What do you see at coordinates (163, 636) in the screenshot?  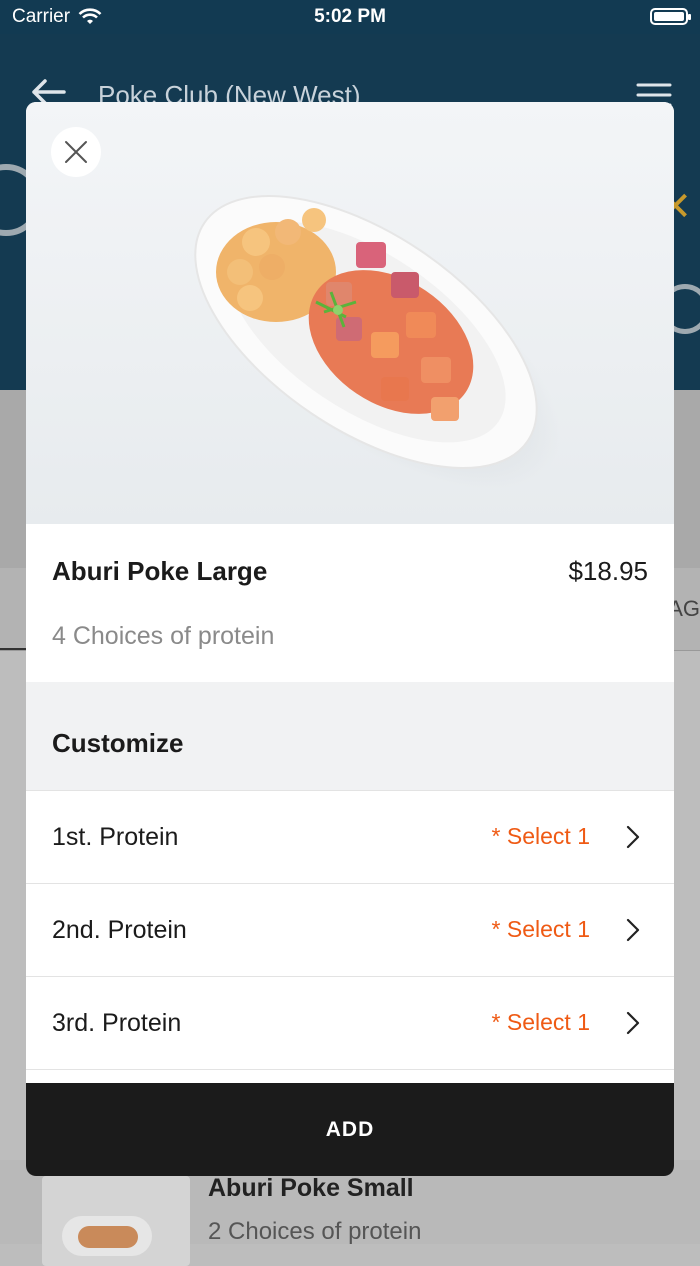 I see `item-description: 4 Choices of protein` at bounding box center [163, 636].